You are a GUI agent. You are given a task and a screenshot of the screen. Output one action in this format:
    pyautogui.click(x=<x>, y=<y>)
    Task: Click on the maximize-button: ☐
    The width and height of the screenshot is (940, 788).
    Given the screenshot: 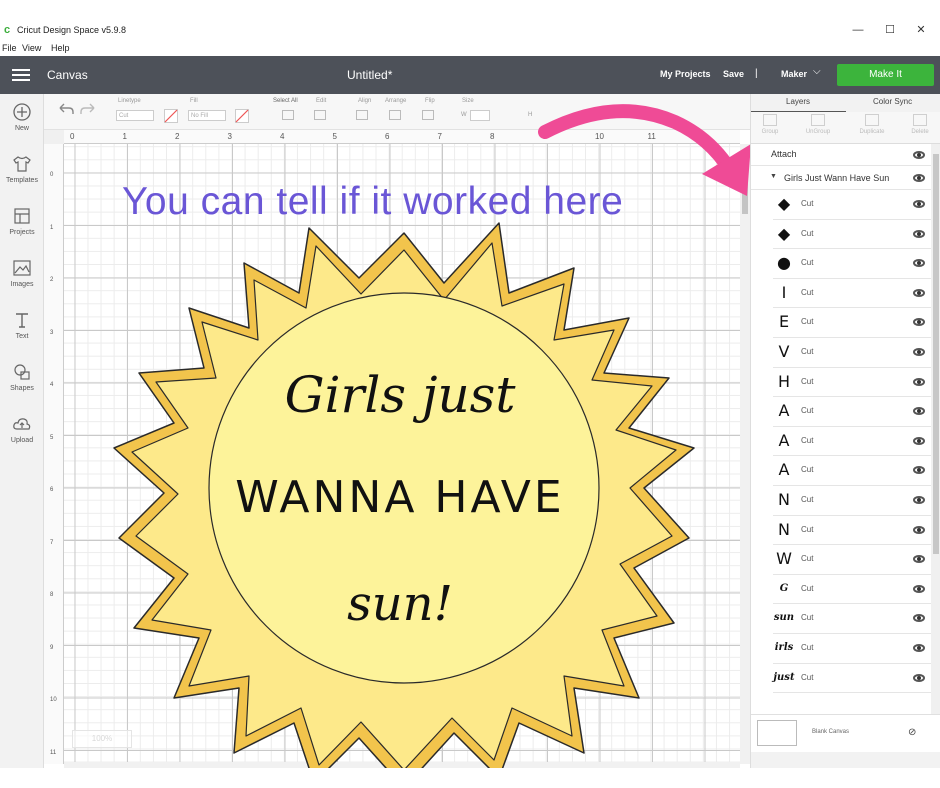 What is the action you would take?
    pyautogui.click(x=890, y=30)
    